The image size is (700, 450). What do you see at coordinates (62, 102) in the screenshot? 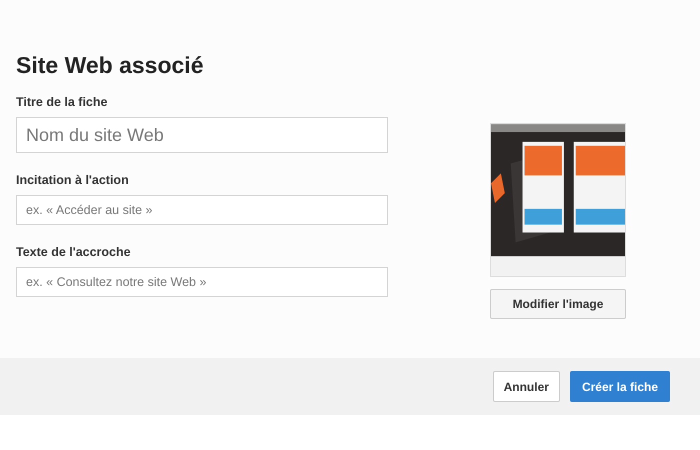
I see `field-label: Titre de la fiche` at bounding box center [62, 102].